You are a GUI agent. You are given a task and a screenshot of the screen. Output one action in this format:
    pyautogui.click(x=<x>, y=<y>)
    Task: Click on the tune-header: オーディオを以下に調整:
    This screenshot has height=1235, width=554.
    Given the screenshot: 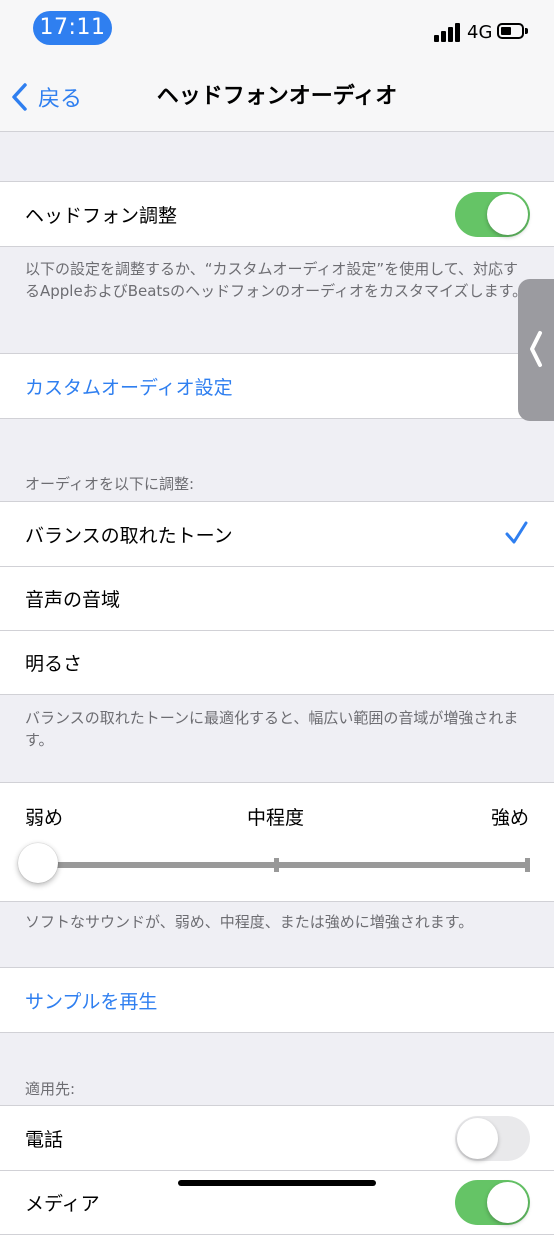 What is the action you would take?
    pyautogui.click(x=110, y=484)
    